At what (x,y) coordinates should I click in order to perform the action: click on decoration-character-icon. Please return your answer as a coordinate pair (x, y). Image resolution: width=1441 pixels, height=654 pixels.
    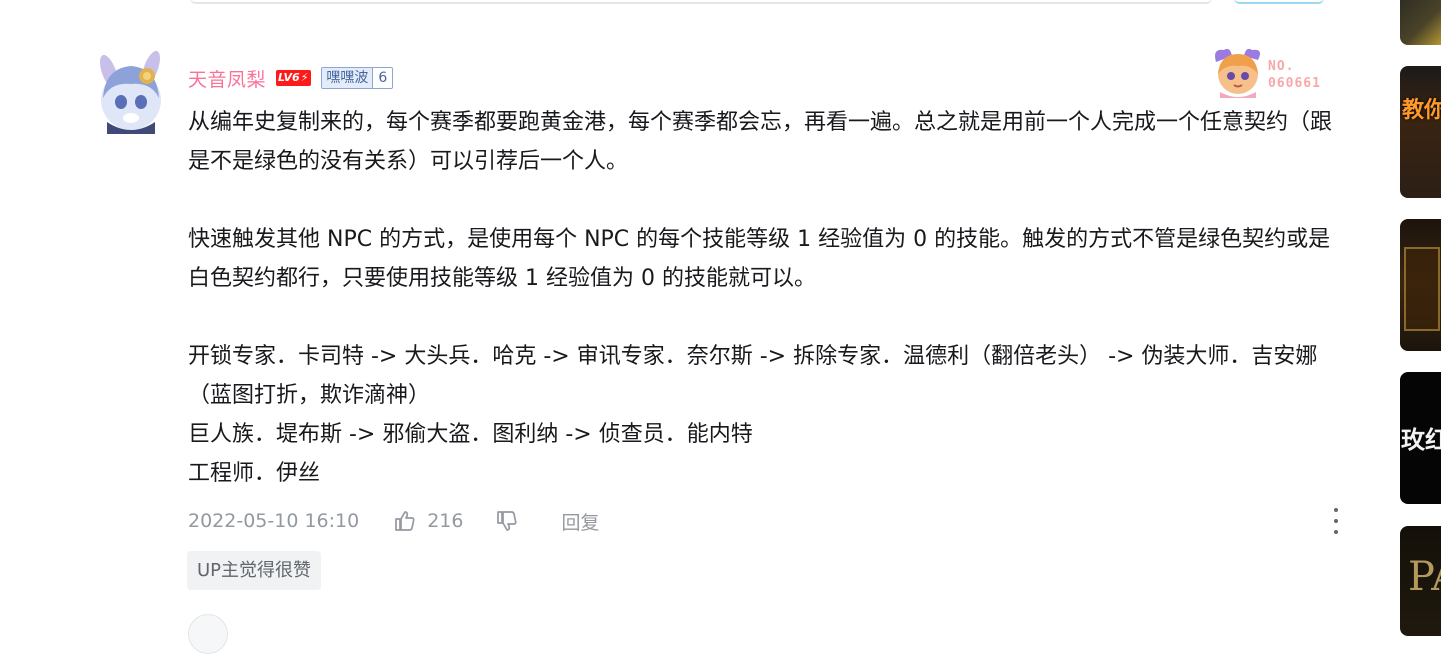
    Looking at the image, I should click on (1237, 73).